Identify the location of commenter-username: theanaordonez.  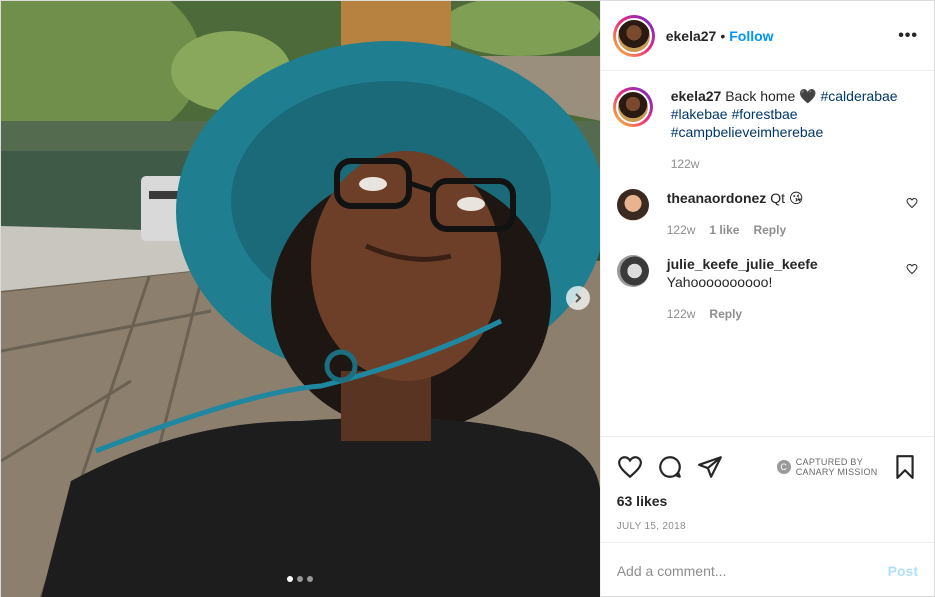
(717, 198).